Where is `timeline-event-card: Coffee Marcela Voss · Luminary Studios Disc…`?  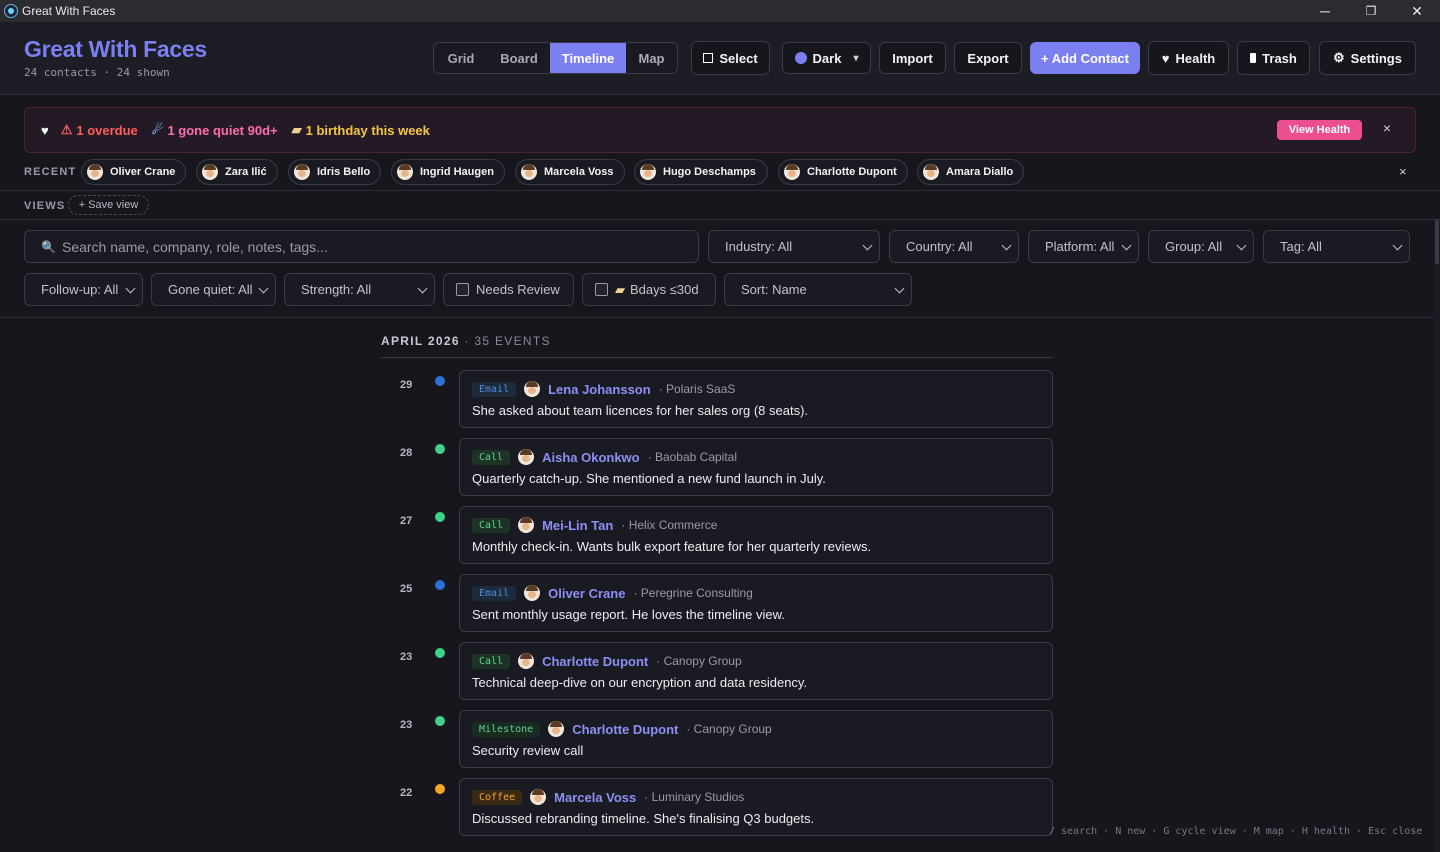 timeline-event-card: Coffee Marcela Voss · Luminary Studios Disc… is located at coordinates (756, 807).